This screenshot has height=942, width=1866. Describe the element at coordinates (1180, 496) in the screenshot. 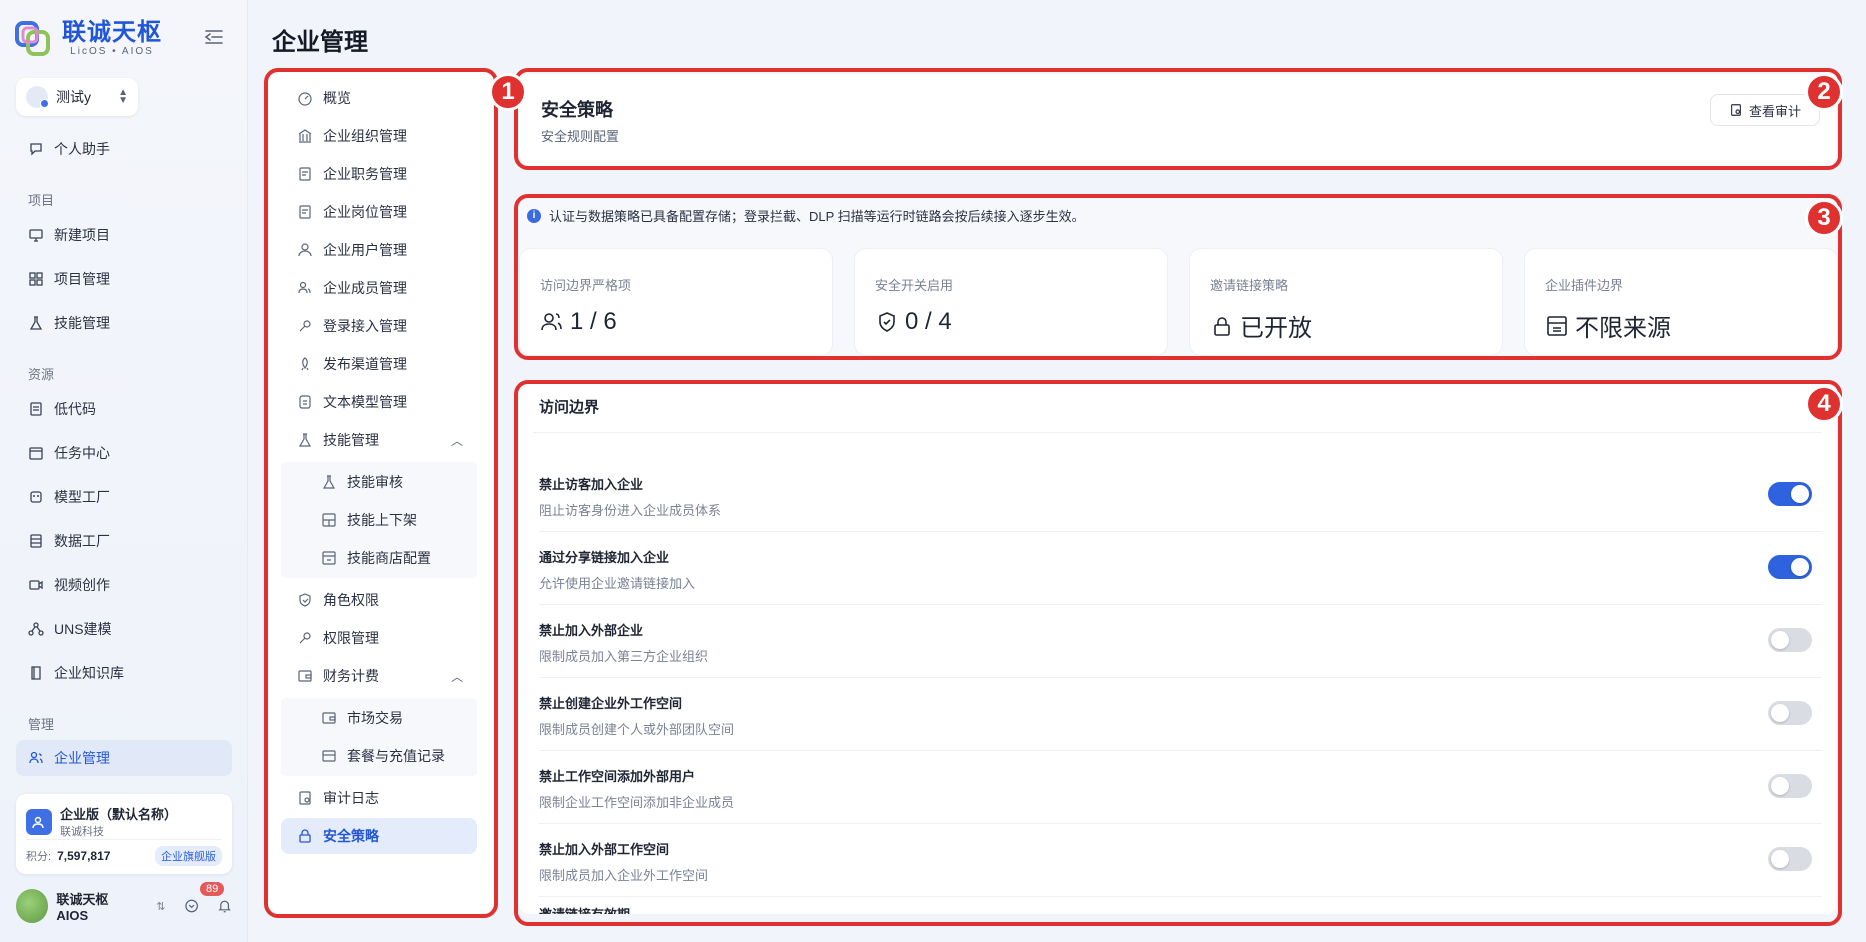

I see `setting-row: 禁止访客加入企业 阻止访客身份进入企业成员体系` at that location.